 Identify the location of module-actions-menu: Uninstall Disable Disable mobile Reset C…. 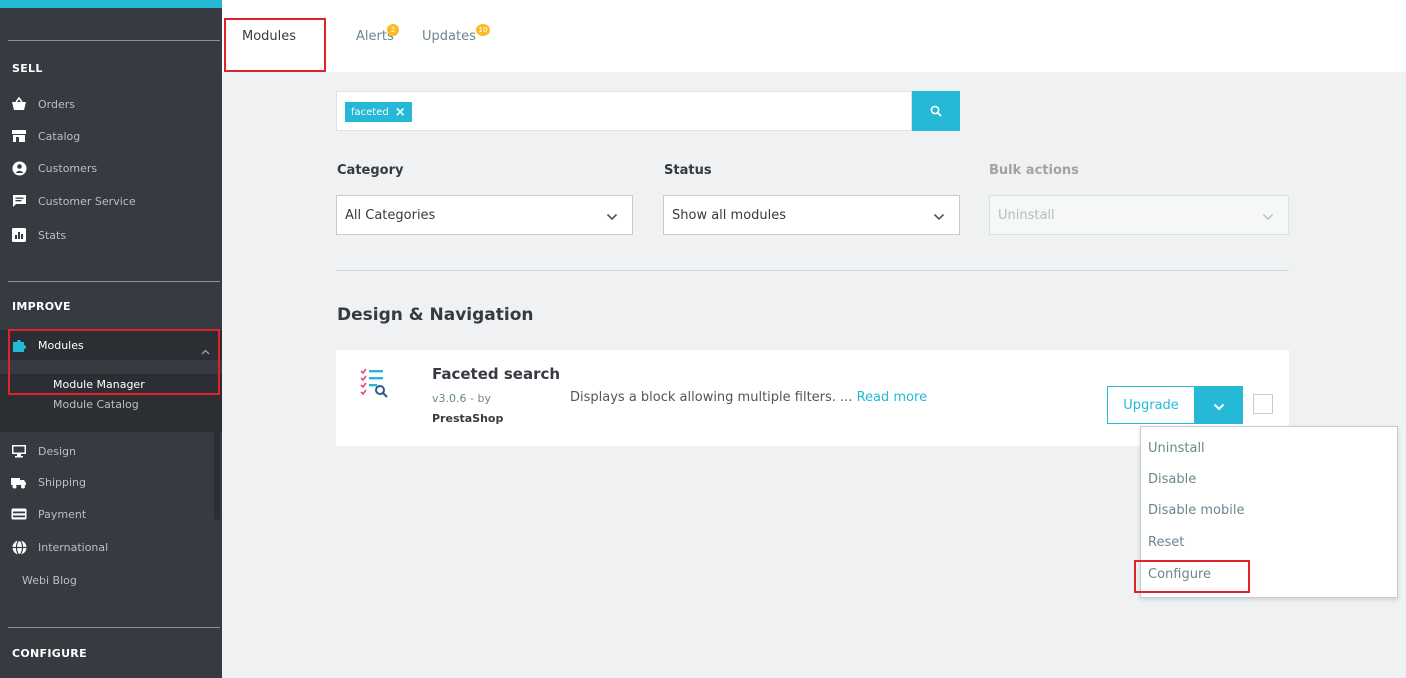
(1269, 512).